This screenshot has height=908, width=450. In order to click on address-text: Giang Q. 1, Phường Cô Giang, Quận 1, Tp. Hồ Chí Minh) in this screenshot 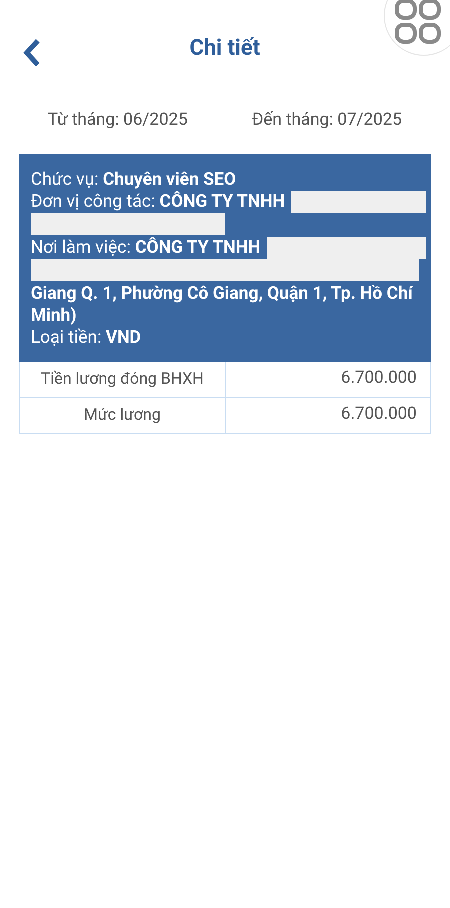, I will do `click(222, 304)`.